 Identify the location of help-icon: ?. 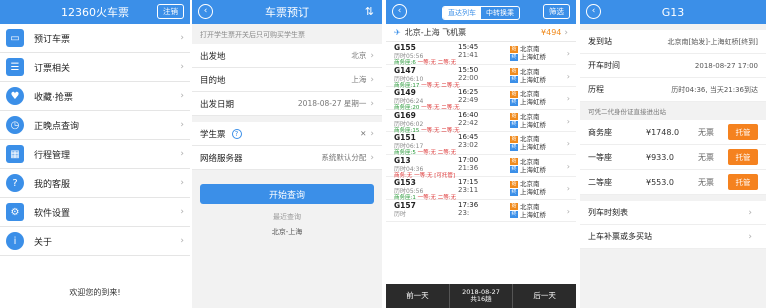
(236, 133).